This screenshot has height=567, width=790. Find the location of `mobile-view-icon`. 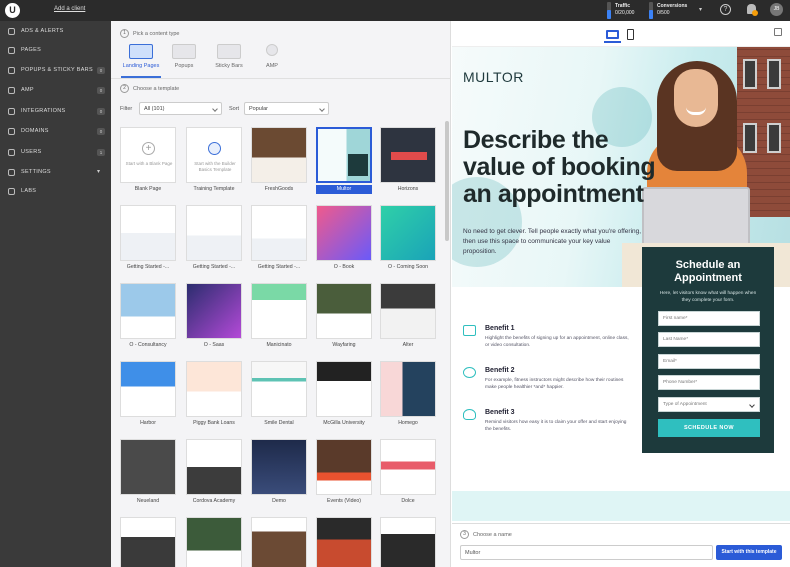

mobile-view-icon is located at coordinates (630, 34).